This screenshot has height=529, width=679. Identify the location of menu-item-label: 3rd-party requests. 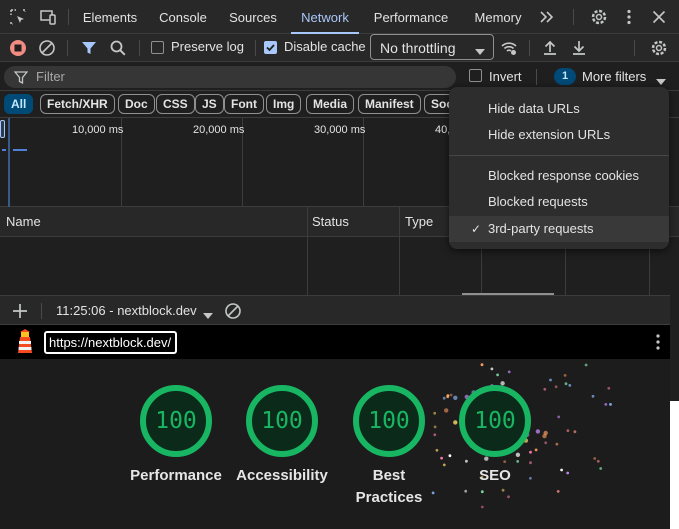
(541, 228).